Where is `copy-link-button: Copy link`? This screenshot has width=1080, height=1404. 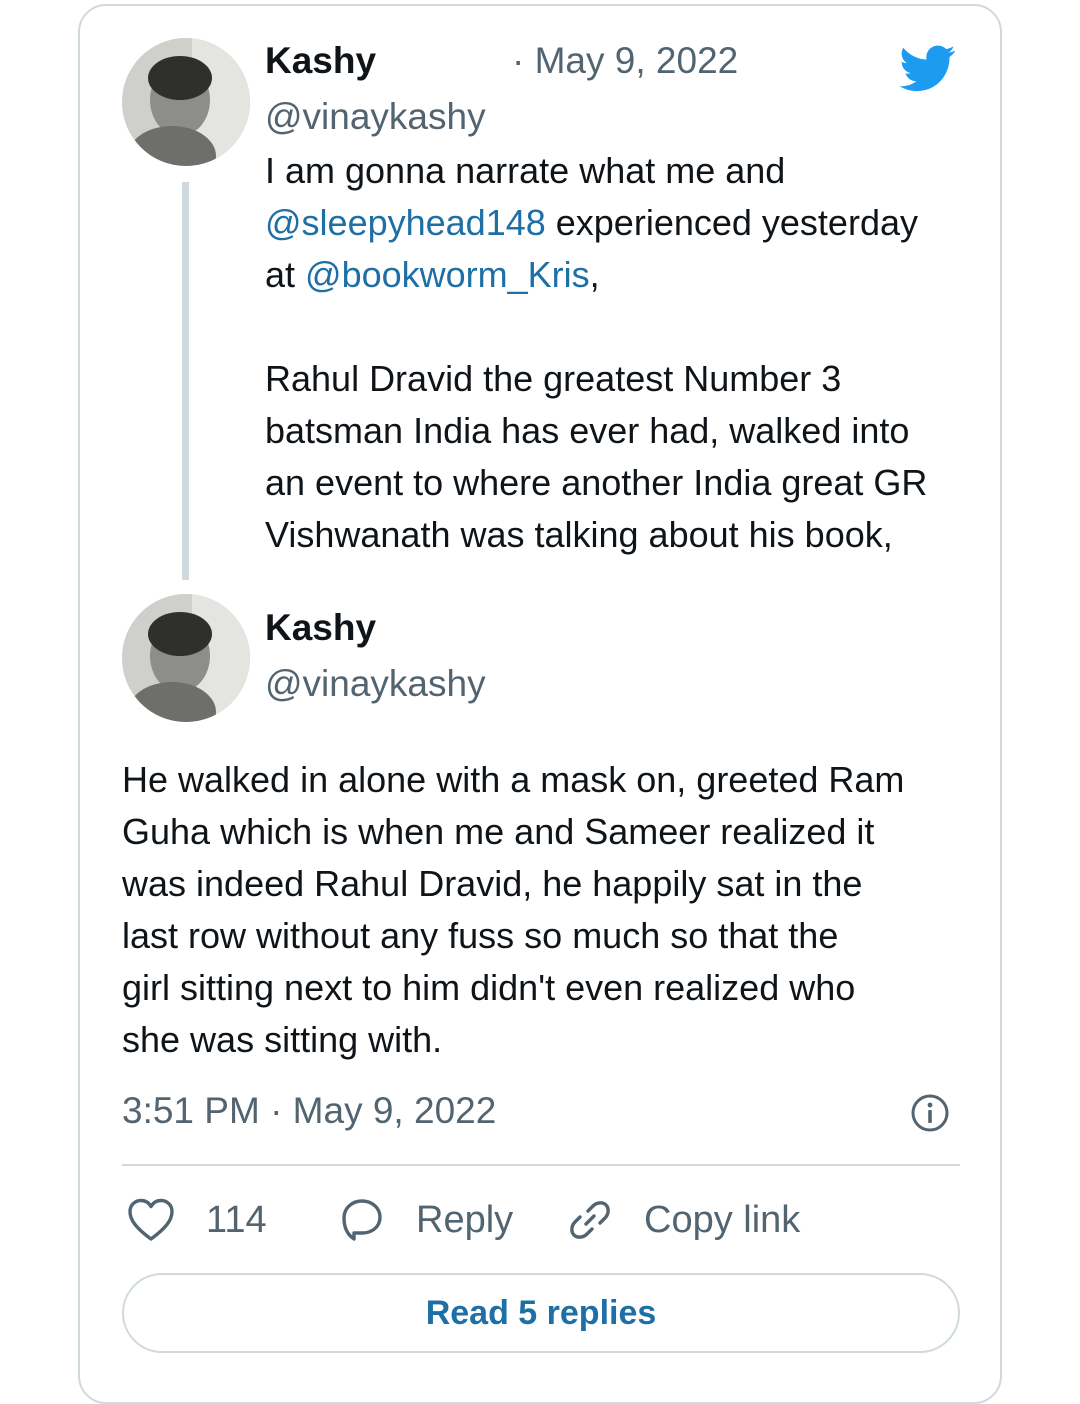 copy-link-button: Copy link is located at coordinates (683, 1220).